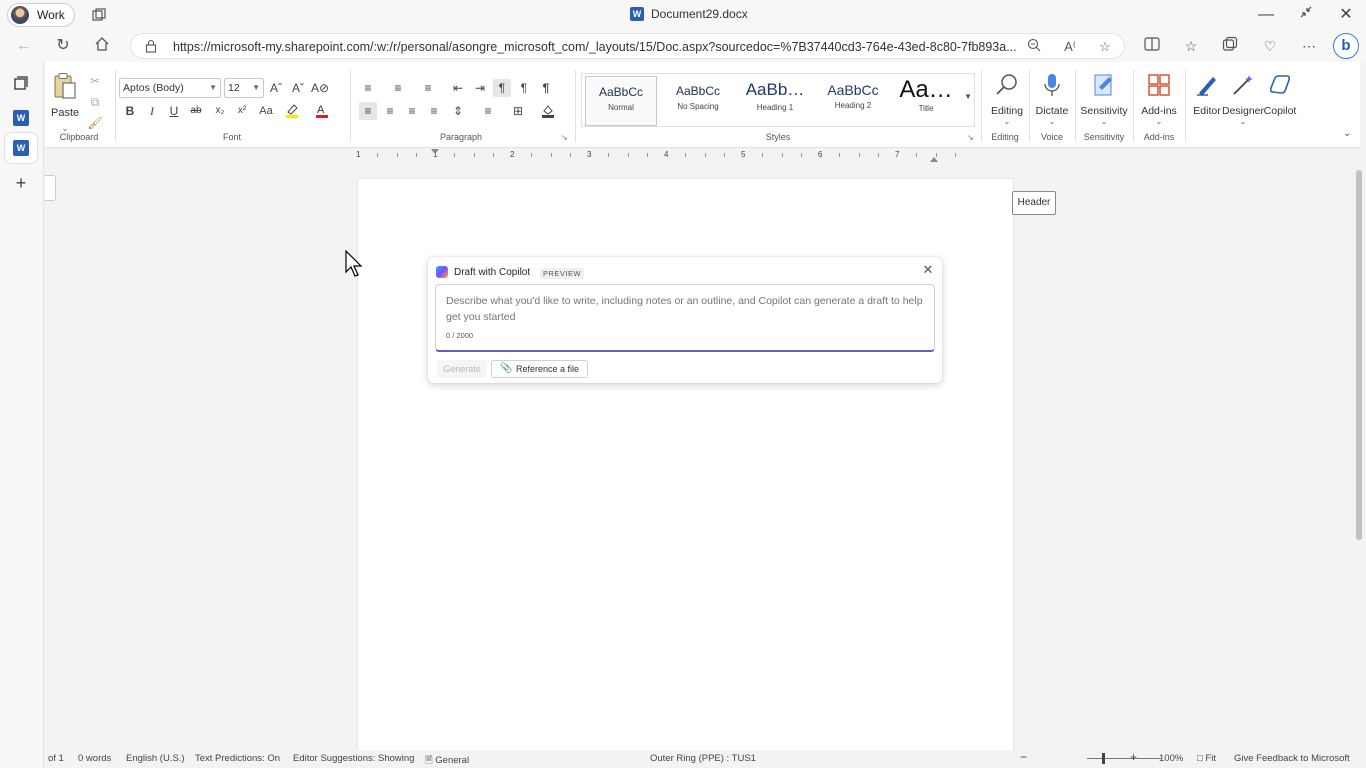  I want to click on bold-button: B, so click(130, 111).